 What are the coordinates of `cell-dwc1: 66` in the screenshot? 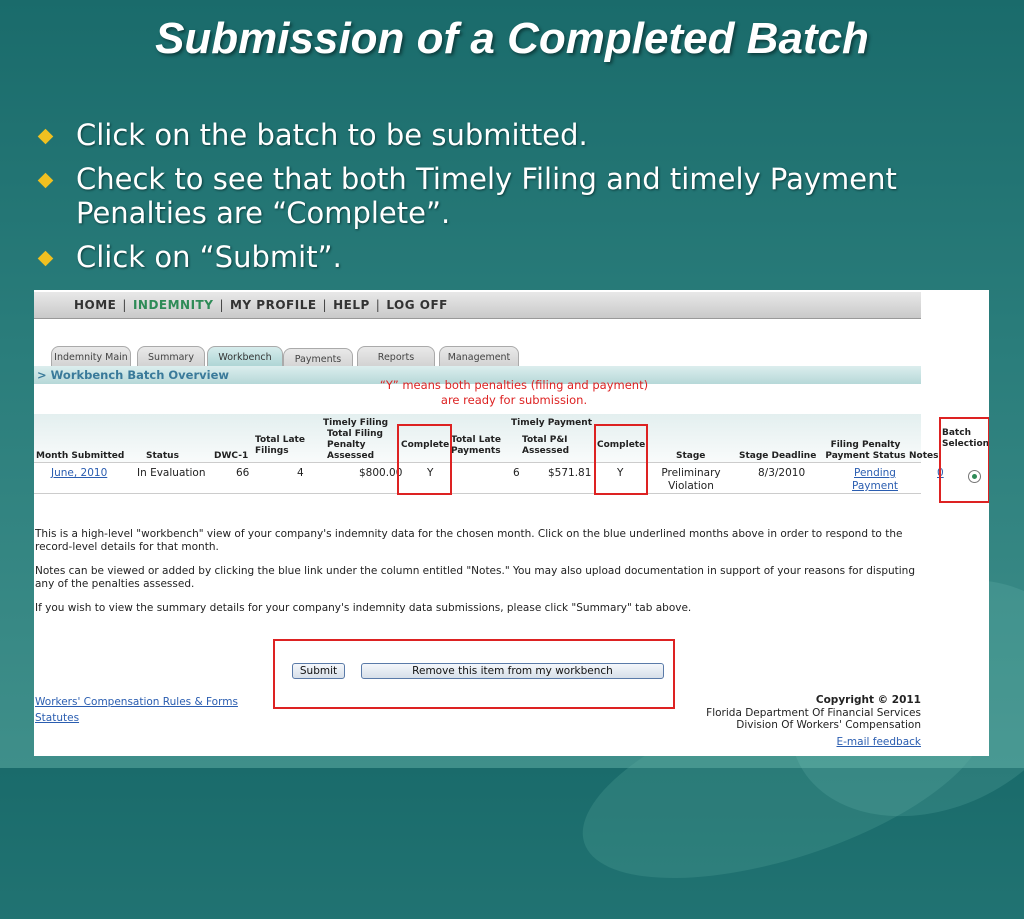 It's located at (243, 473).